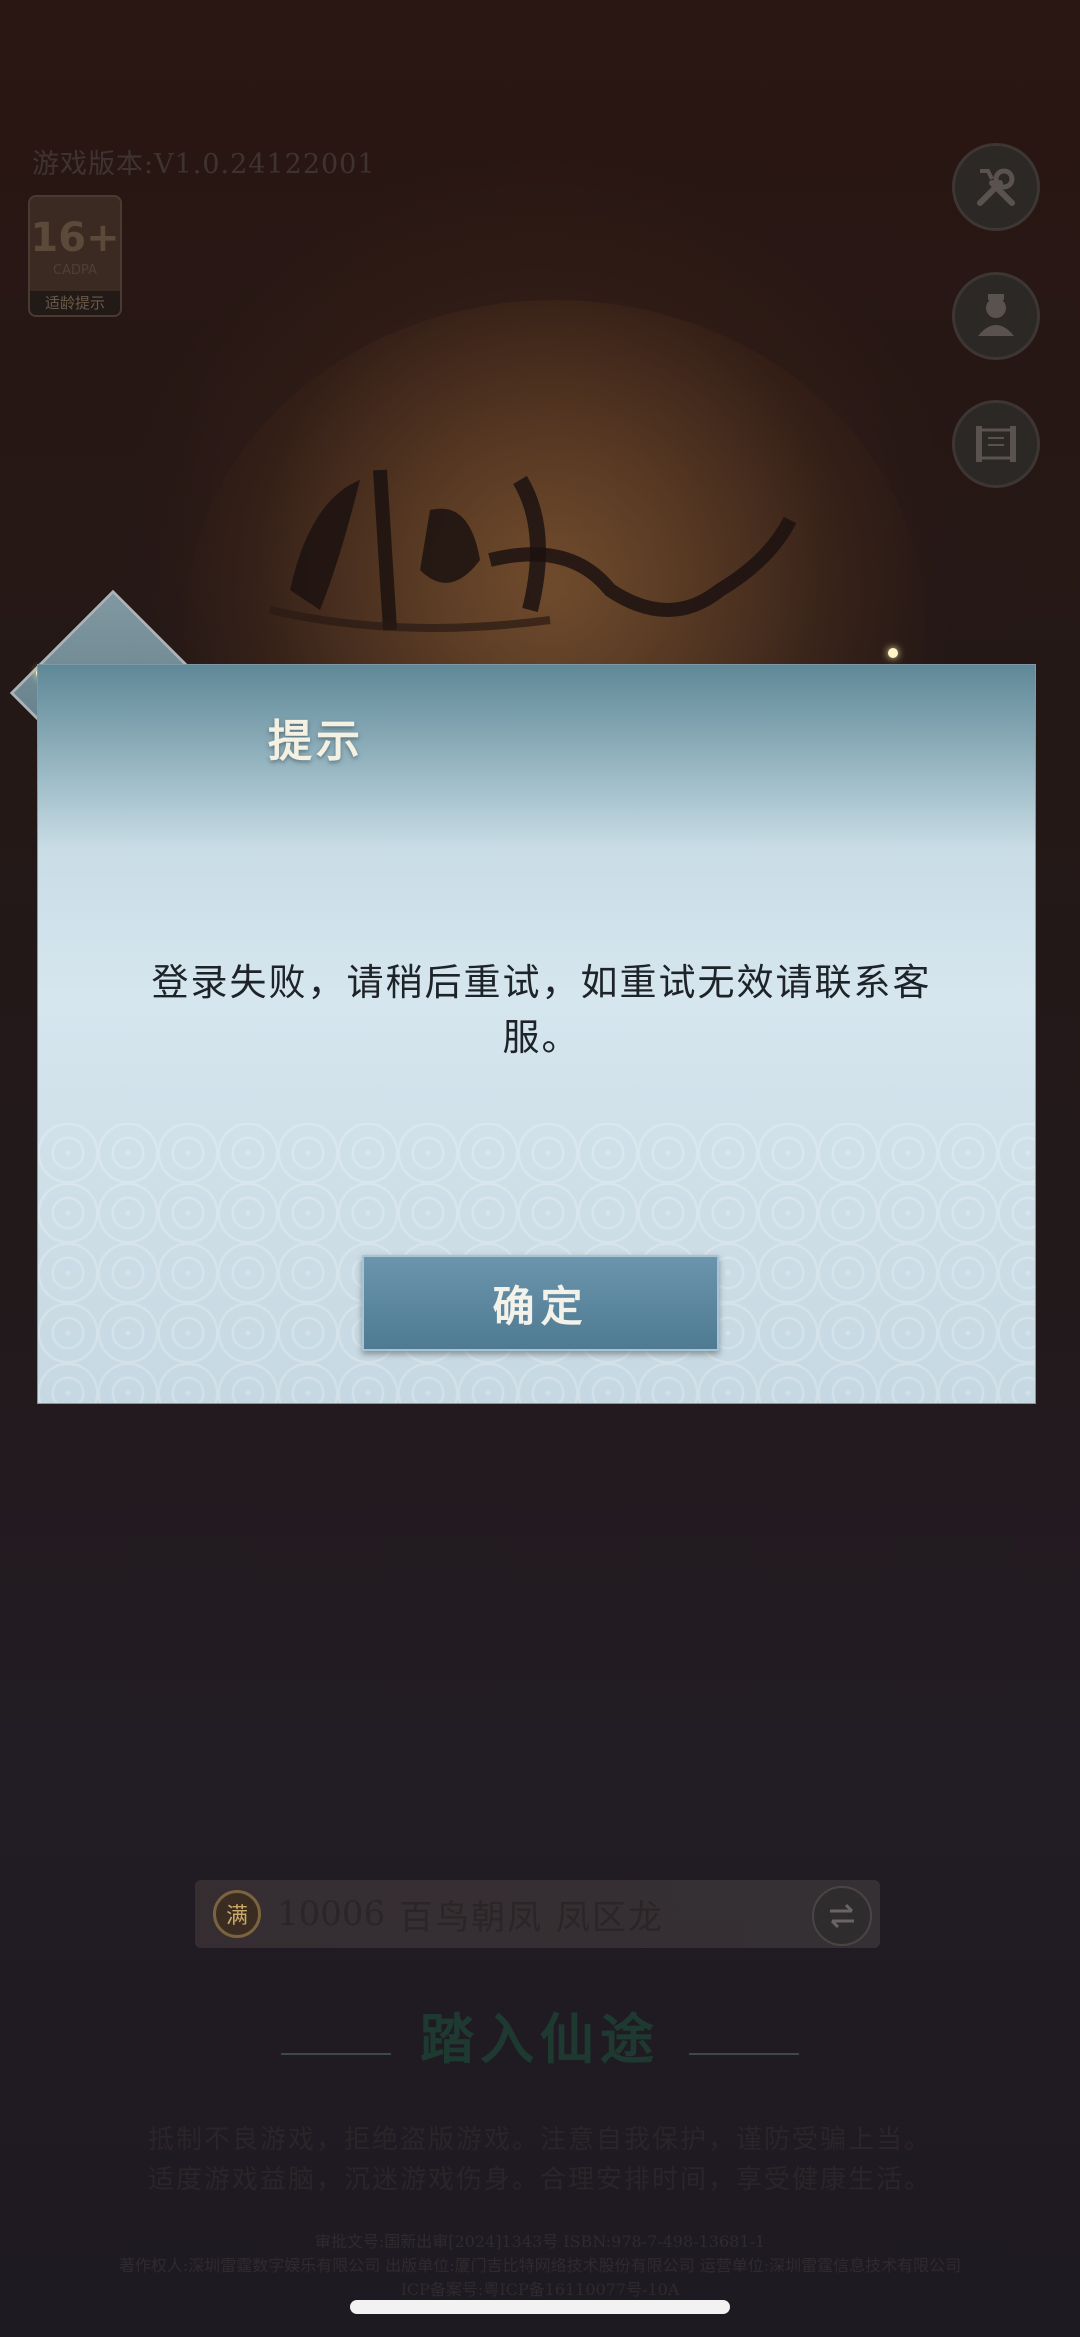 The width and height of the screenshot is (1080, 2337). What do you see at coordinates (540, 2289) in the screenshot?
I see `icp-number: ICP备案号:粤ICP备16110077号-10A` at bounding box center [540, 2289].